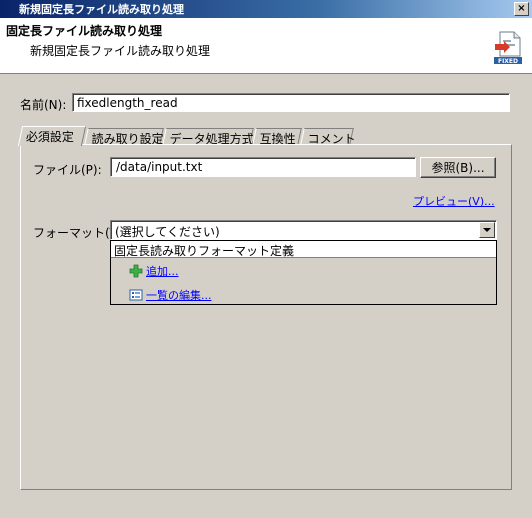  Describe the element at coordinates (303, 249) in the screenshot. I see `format-option-fixed-length: 固定長読み取りフォーマット定義` at that location.